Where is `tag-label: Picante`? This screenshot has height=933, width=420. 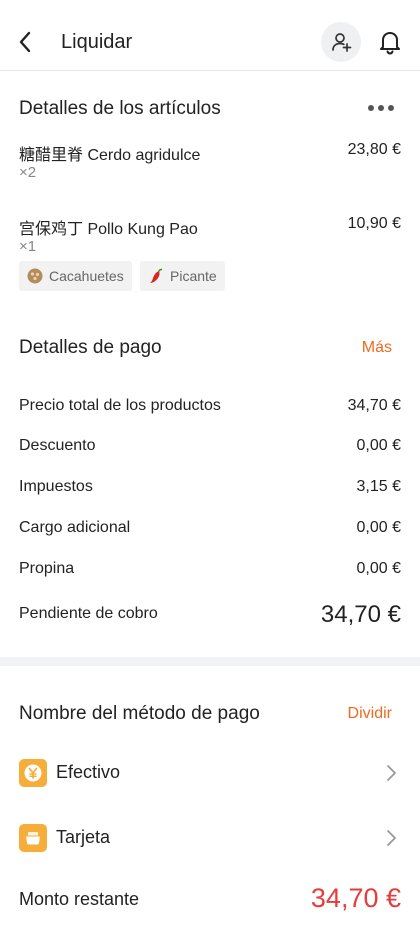 tag-label: Picante is located at coordinates (193, 276).